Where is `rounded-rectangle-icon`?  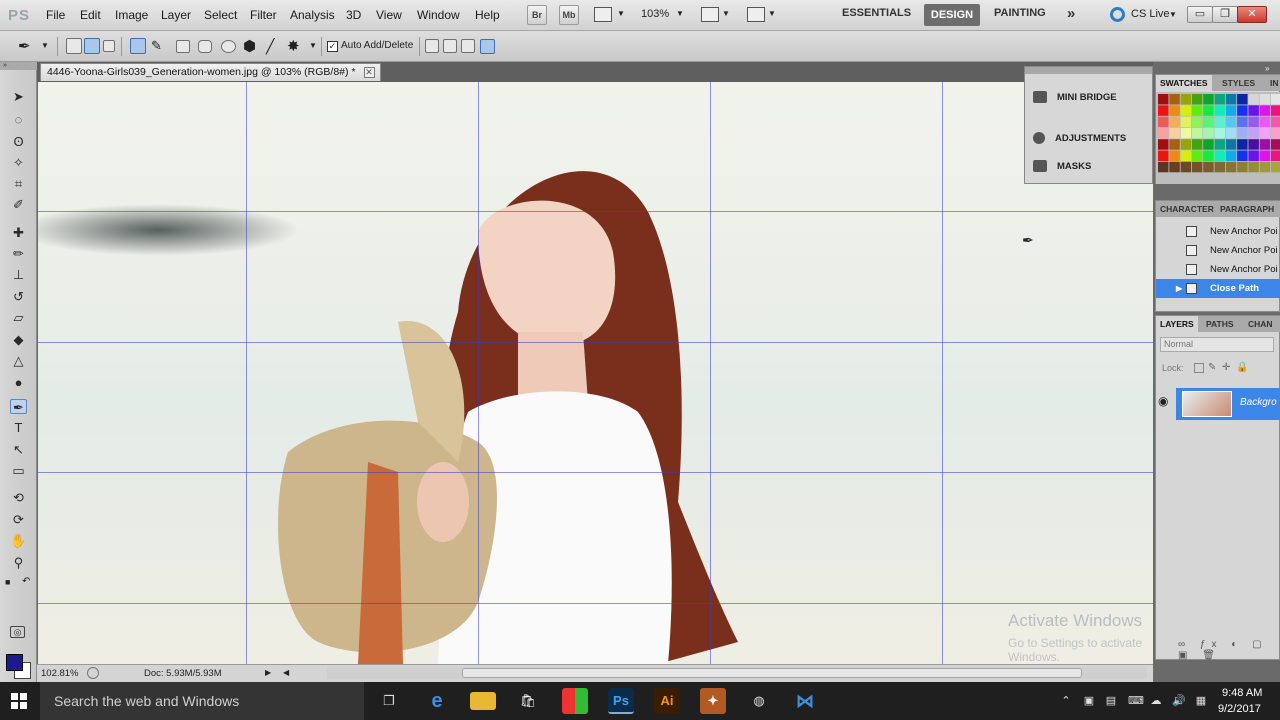 rounded-rectangle-icon is located at coordinates (205, 46).